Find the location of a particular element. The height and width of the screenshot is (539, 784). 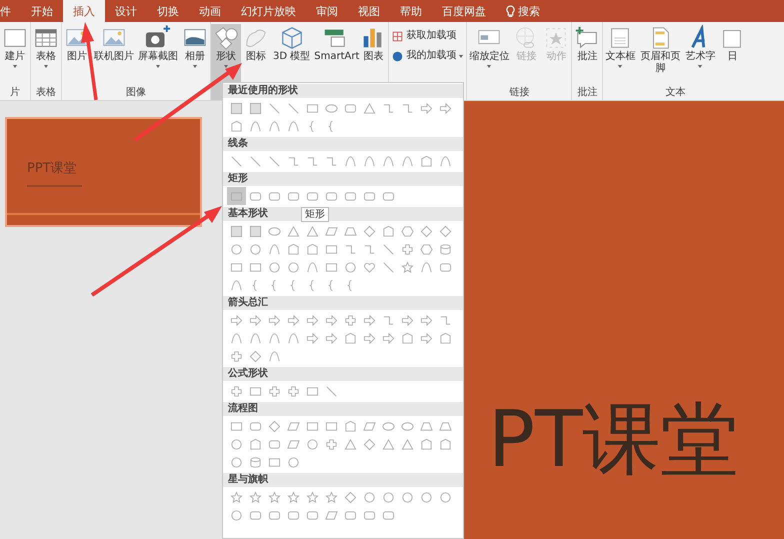

ribbon-tab: 动画 is located at coordinates (210, 11).